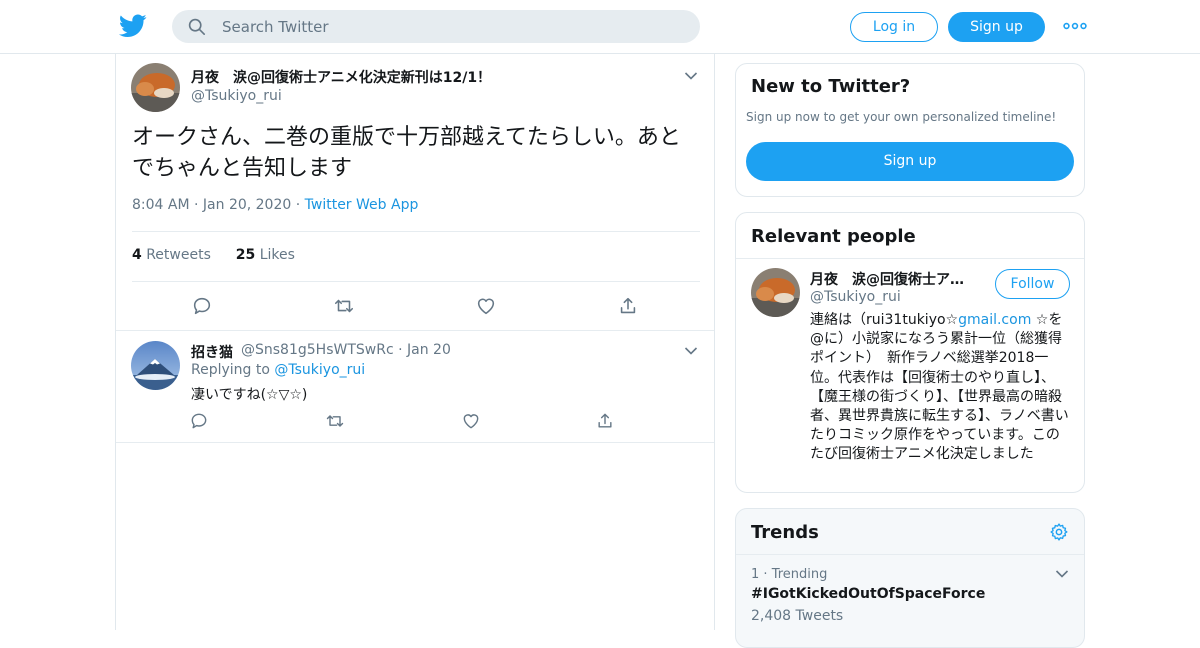 The height and width of the screenshot is (648, 1200). I want to click on trend-rank: 1, so click(755, 574).